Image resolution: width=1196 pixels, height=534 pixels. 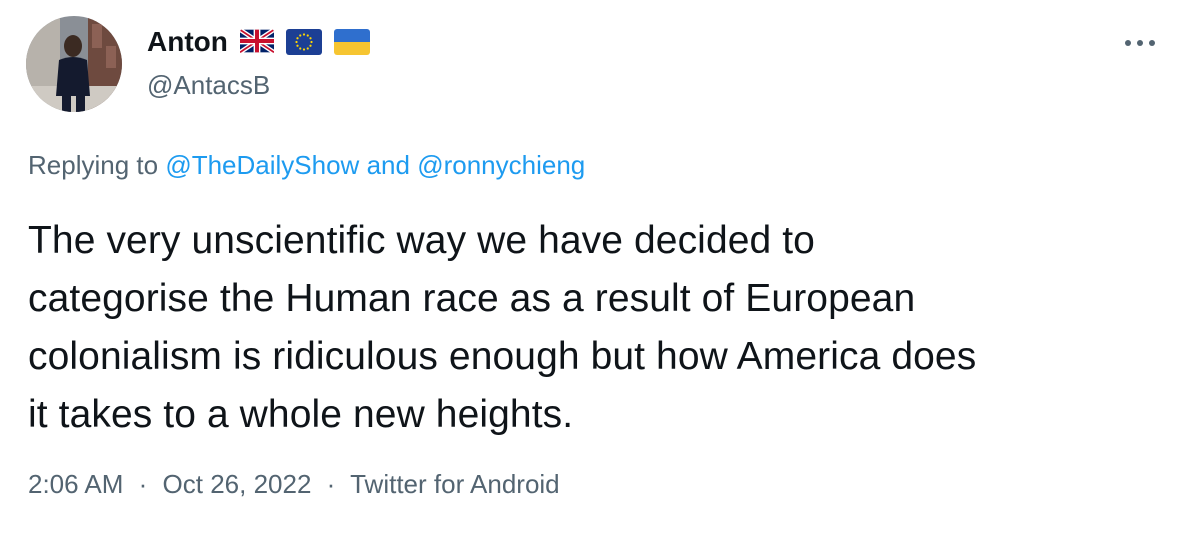 I want to click on author-display-name: Anton, so click(x=187, y=42).